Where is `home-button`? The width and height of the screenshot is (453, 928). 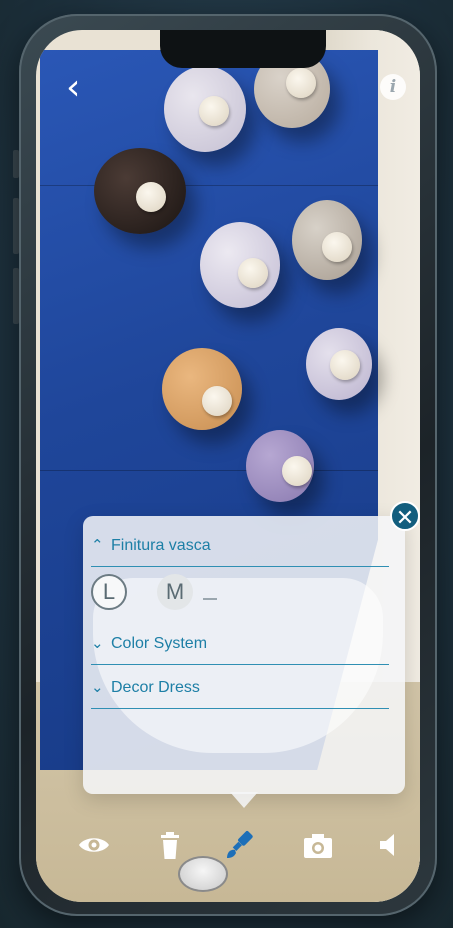 home-button is located at coordinates (203, 874).